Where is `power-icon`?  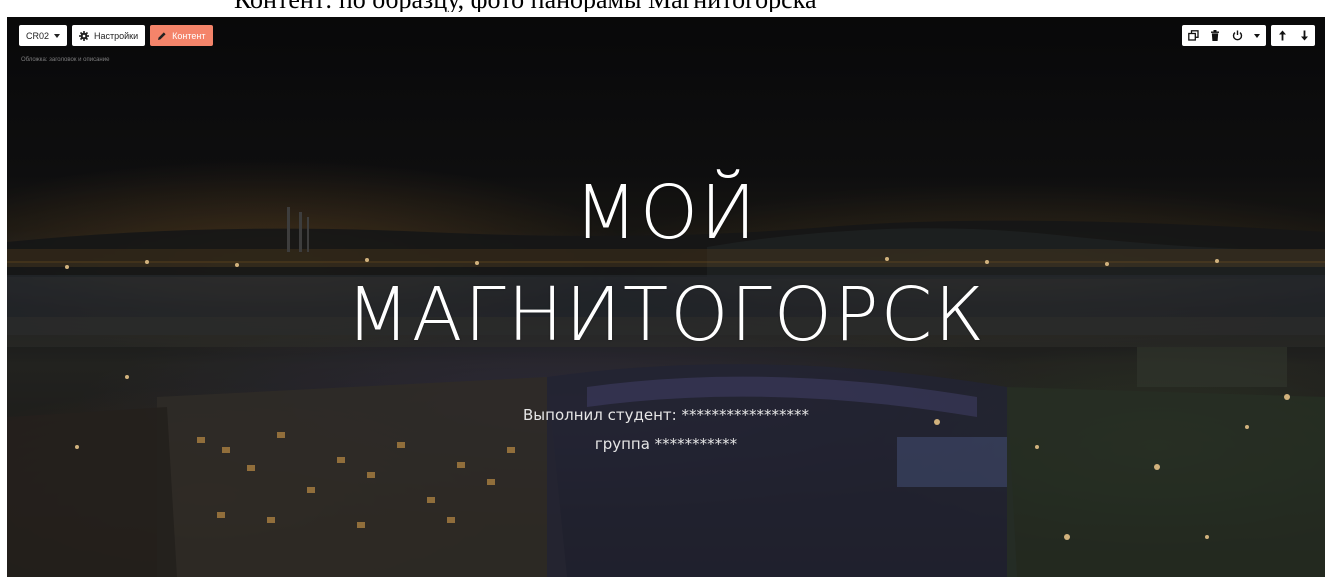
power-icon is located at coordinates (1237, 35).